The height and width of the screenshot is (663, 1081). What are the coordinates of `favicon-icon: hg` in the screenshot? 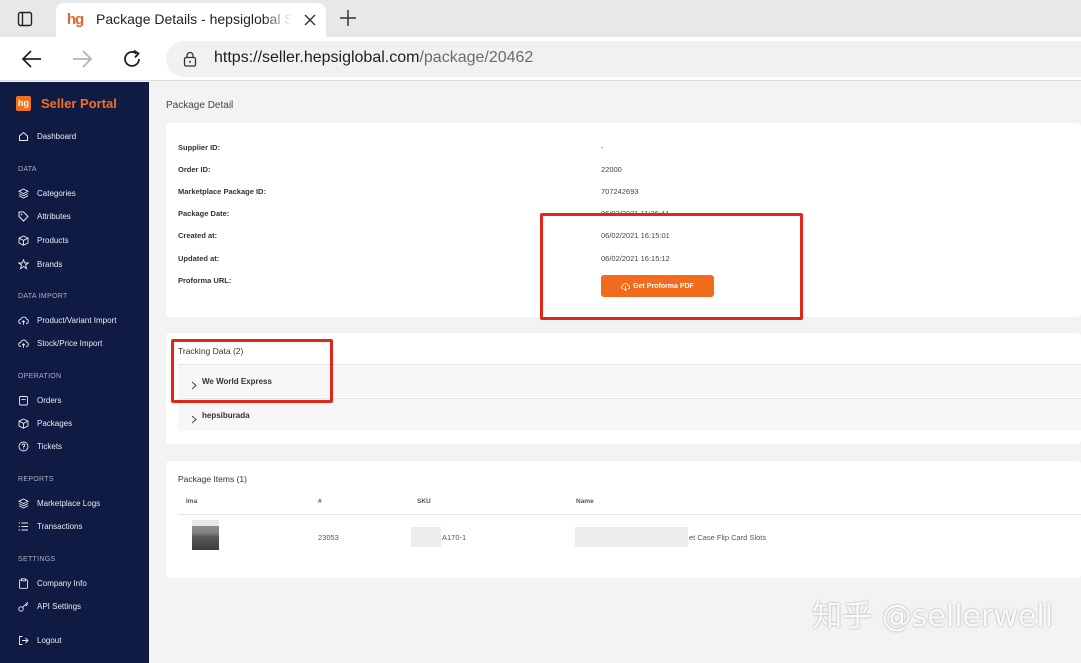 It's located at (75, 20).